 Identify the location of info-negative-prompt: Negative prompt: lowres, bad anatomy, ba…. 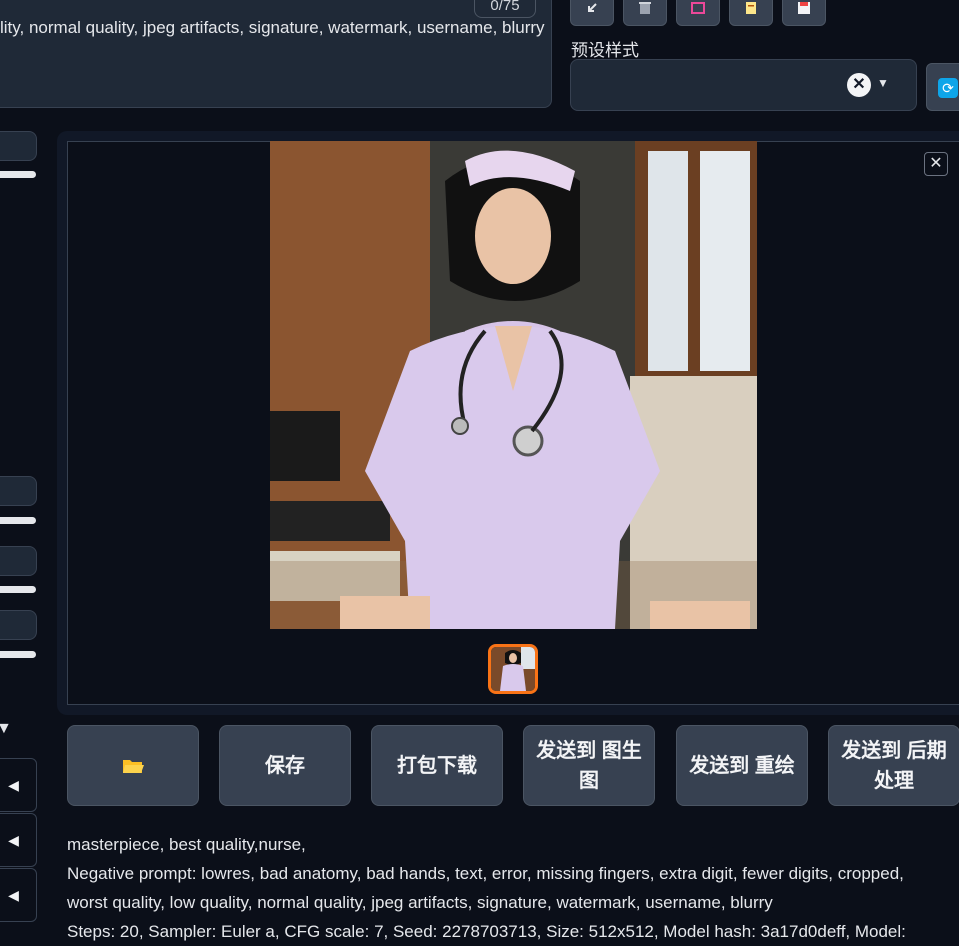
(485, 888).